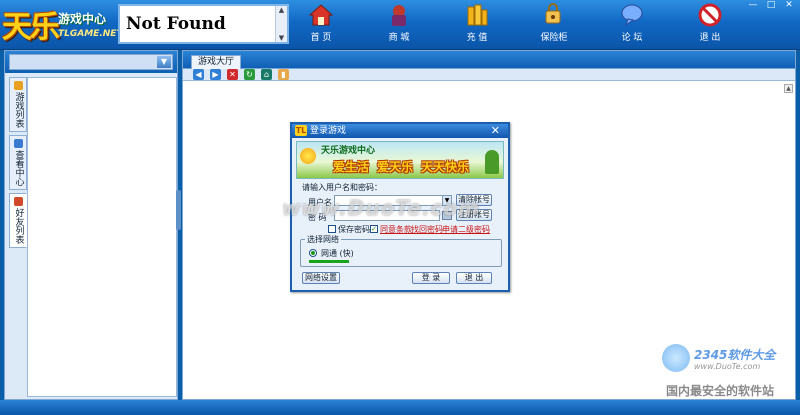 This screenshot has width=800, height=415. Describe the element at coordinates (308, 156) in the screenshot. I see `sun-icon` at that location.